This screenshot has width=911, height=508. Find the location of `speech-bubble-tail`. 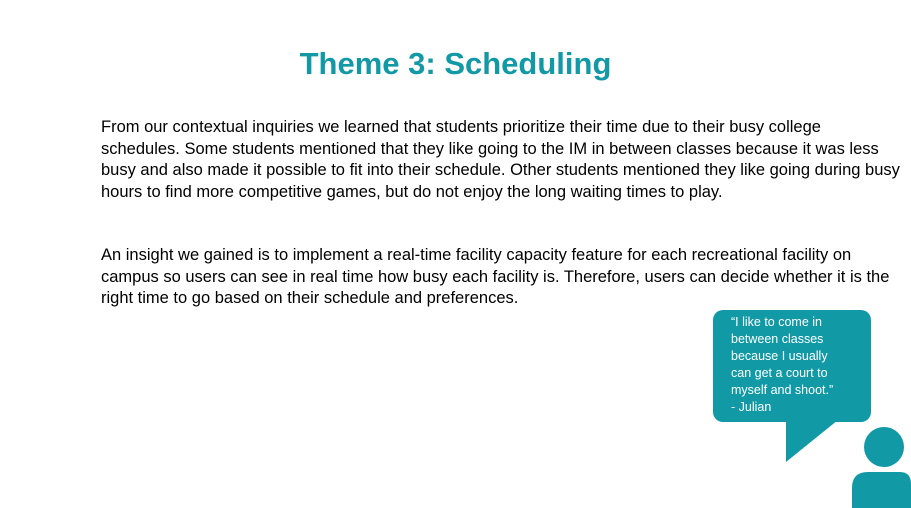

speech-bubble-tail is located at coordinates (812, 441).